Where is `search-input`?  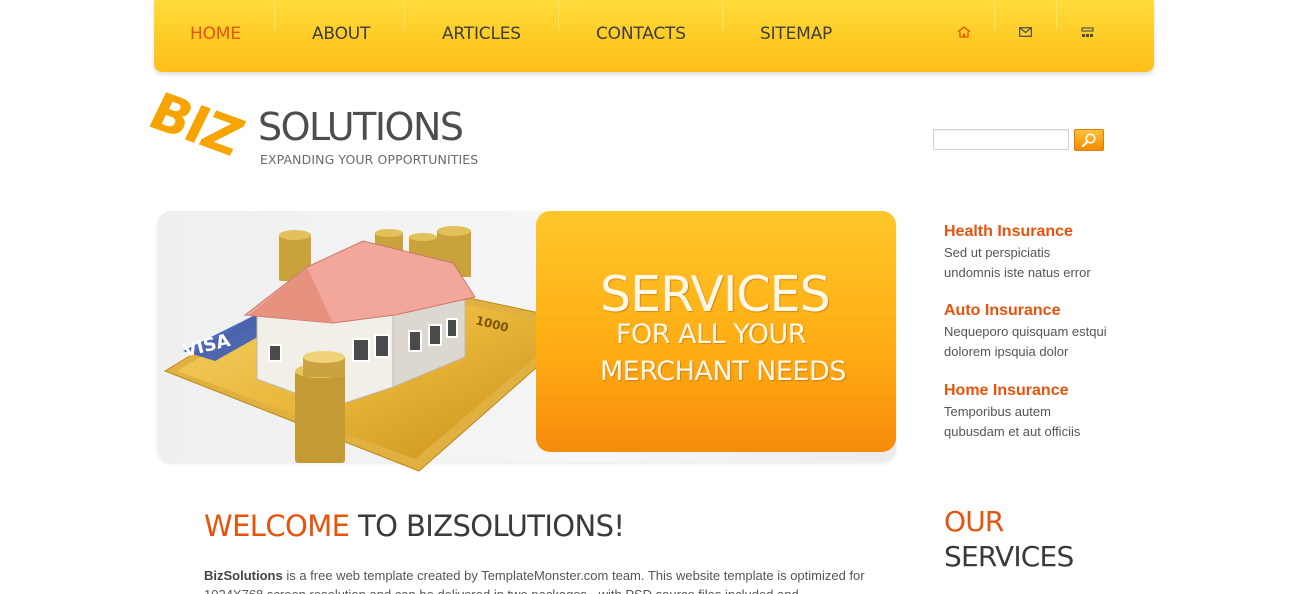
search-input is located at coordinates (1001, 139).